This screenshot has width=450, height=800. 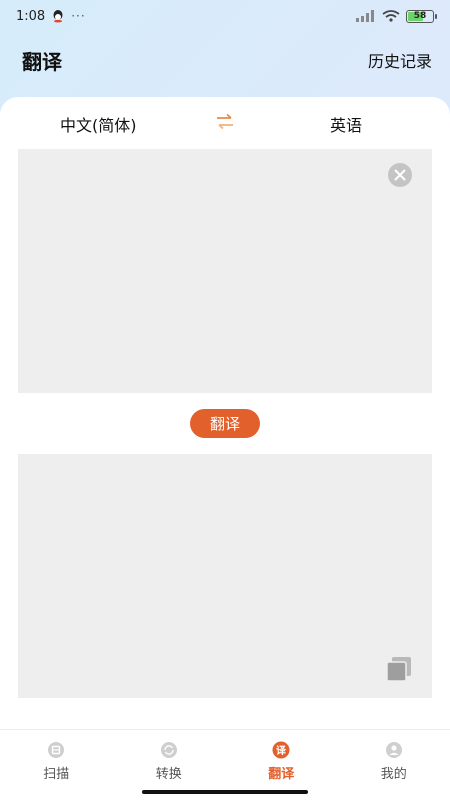 I want to click on status-left: 1:08 ···, so click(x=51, y=16).